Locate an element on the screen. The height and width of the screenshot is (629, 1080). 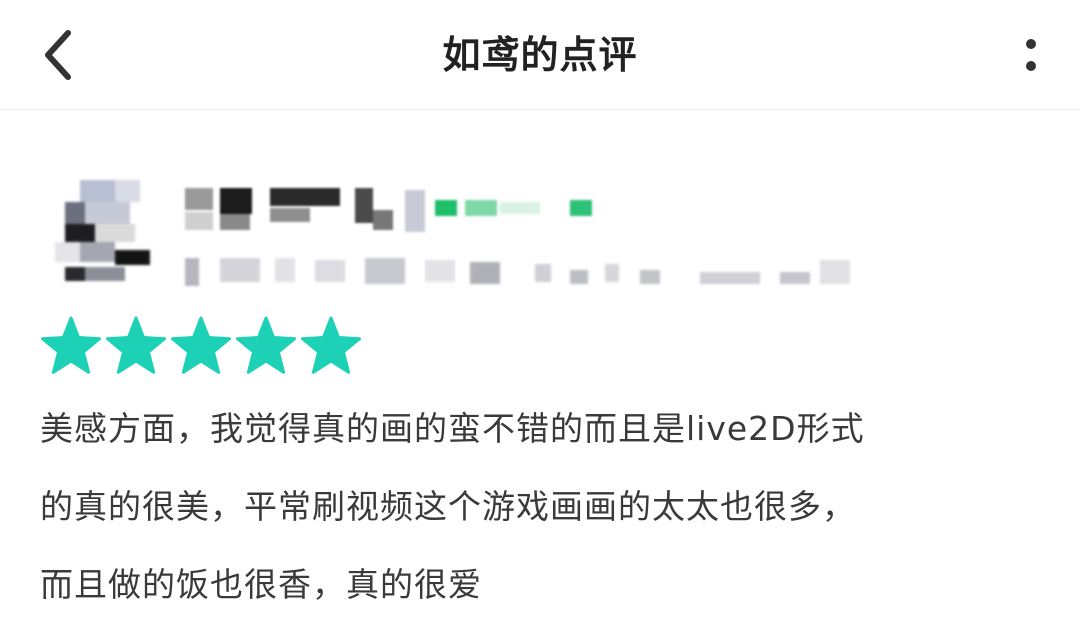
star-rating is located at coordinates (201, 345).